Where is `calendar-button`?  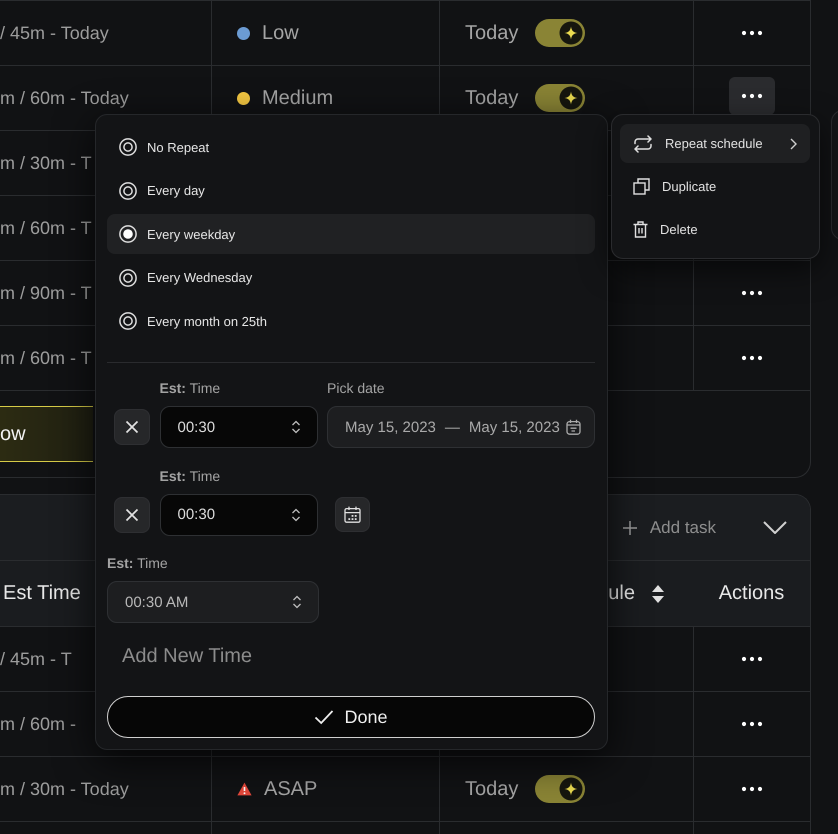
calendar-button is located at coordinates (352, 514).